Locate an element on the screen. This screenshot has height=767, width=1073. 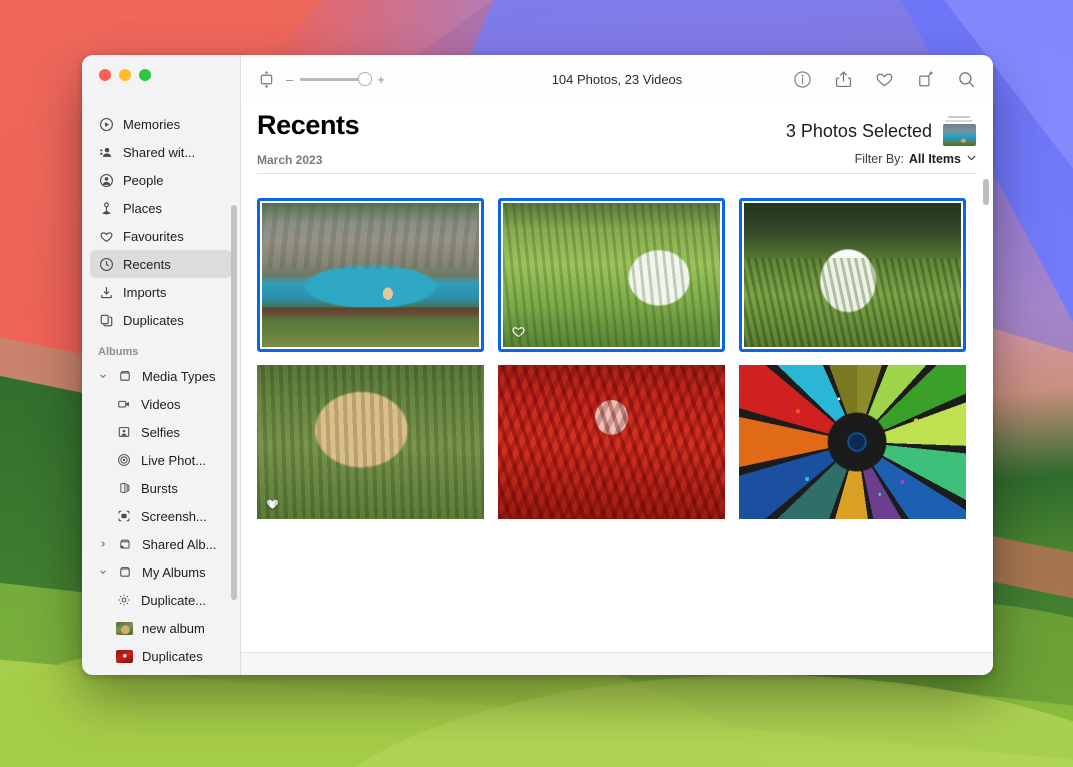
photo-frame is located at coordinates (370, 442).